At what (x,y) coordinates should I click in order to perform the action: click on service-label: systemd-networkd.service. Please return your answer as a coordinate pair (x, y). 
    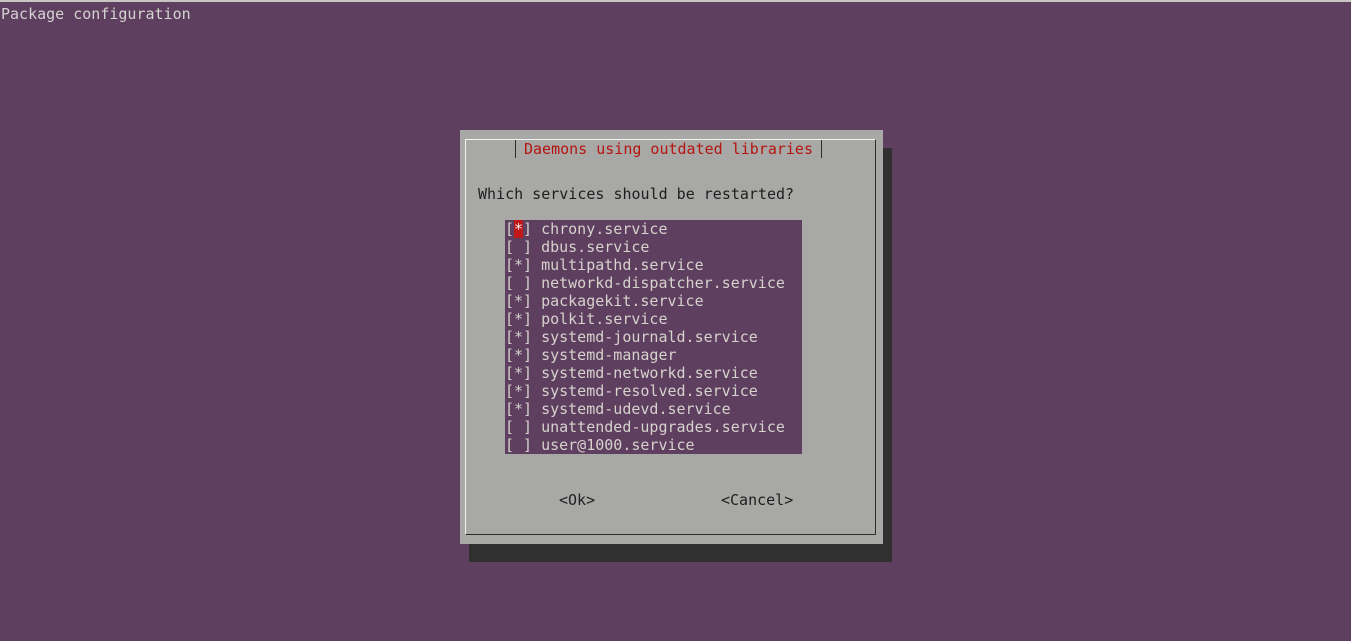
    Looking at the image, I should click on (649, 373).